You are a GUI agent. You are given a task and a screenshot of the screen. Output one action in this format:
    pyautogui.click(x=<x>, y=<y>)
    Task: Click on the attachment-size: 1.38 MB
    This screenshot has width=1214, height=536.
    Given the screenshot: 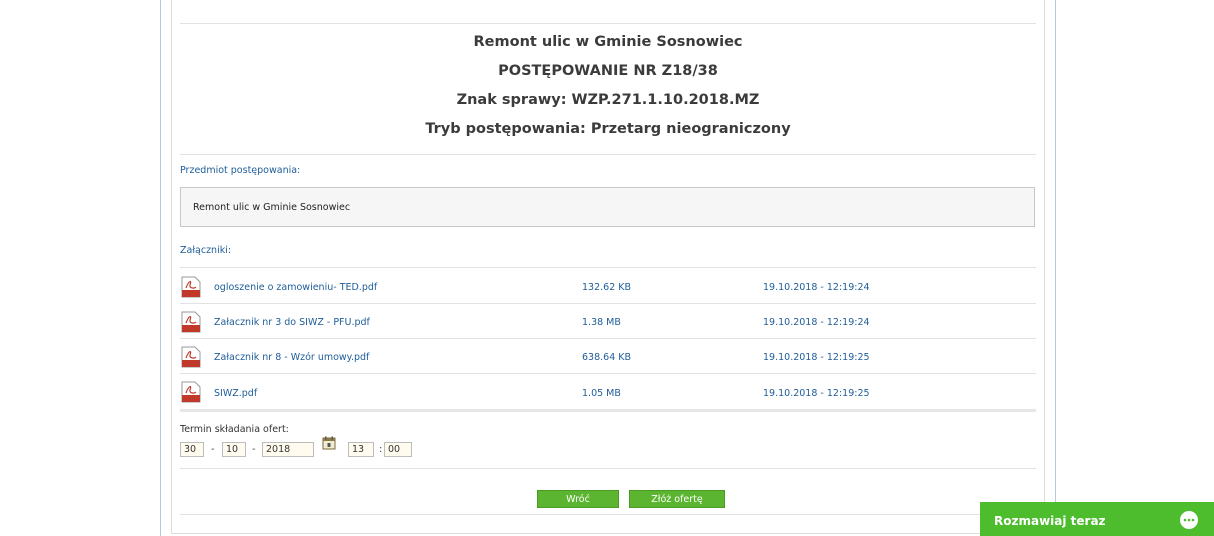 What is the action you would take?
    pyautogui.click(x=601, y=322)
    